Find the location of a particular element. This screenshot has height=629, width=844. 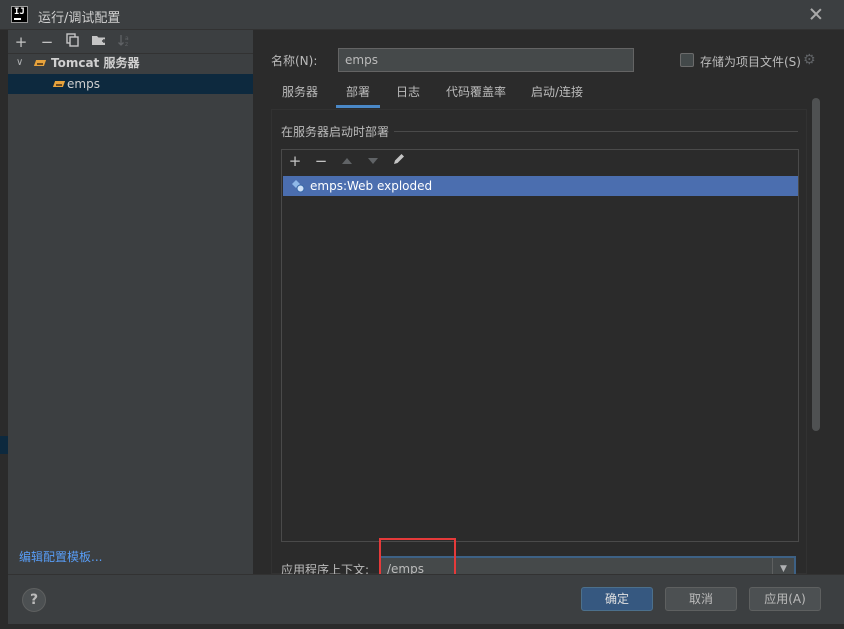

tab-server: 服务器 is located at coordinates (300, 94).